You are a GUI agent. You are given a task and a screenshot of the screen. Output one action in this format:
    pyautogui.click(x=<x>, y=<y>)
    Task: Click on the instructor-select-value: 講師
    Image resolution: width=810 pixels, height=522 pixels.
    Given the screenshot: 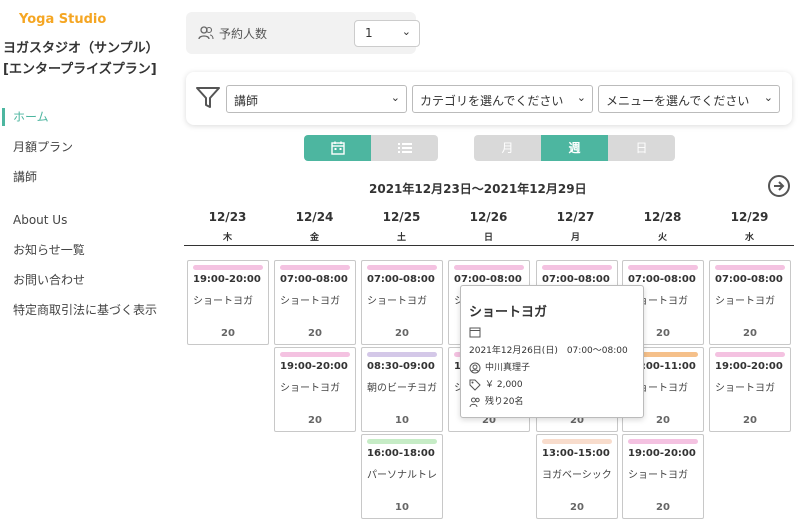 What is the action you would take?
    pyautogui.click(x=246, y=101)
    